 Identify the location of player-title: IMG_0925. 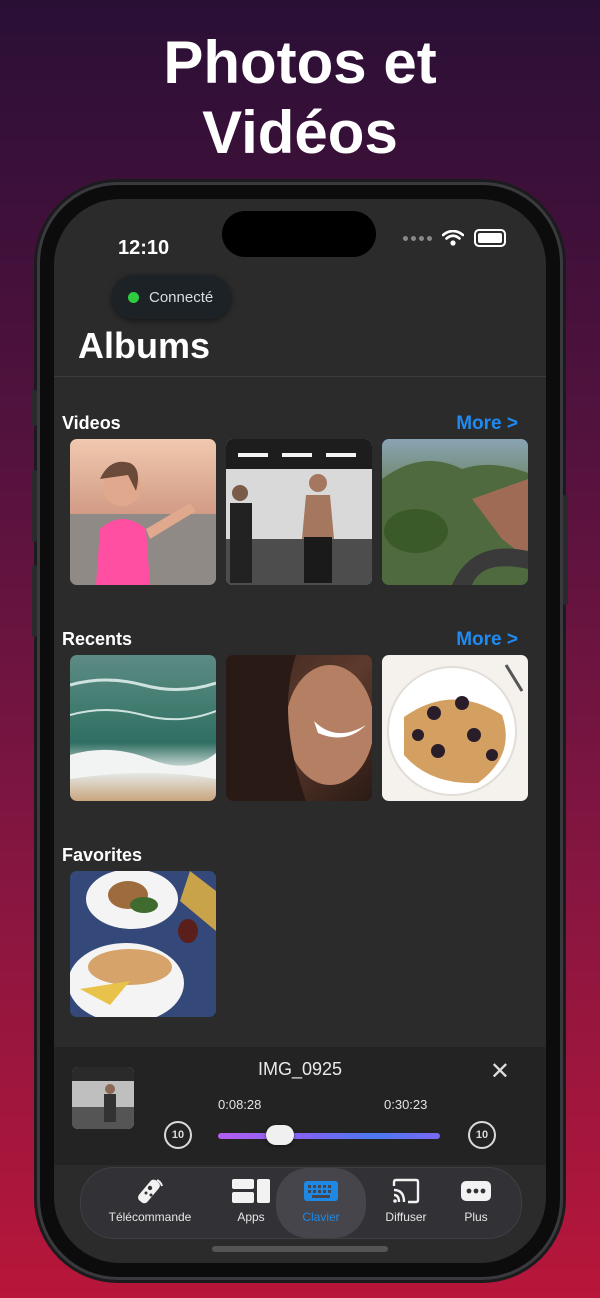
(300, 1069).